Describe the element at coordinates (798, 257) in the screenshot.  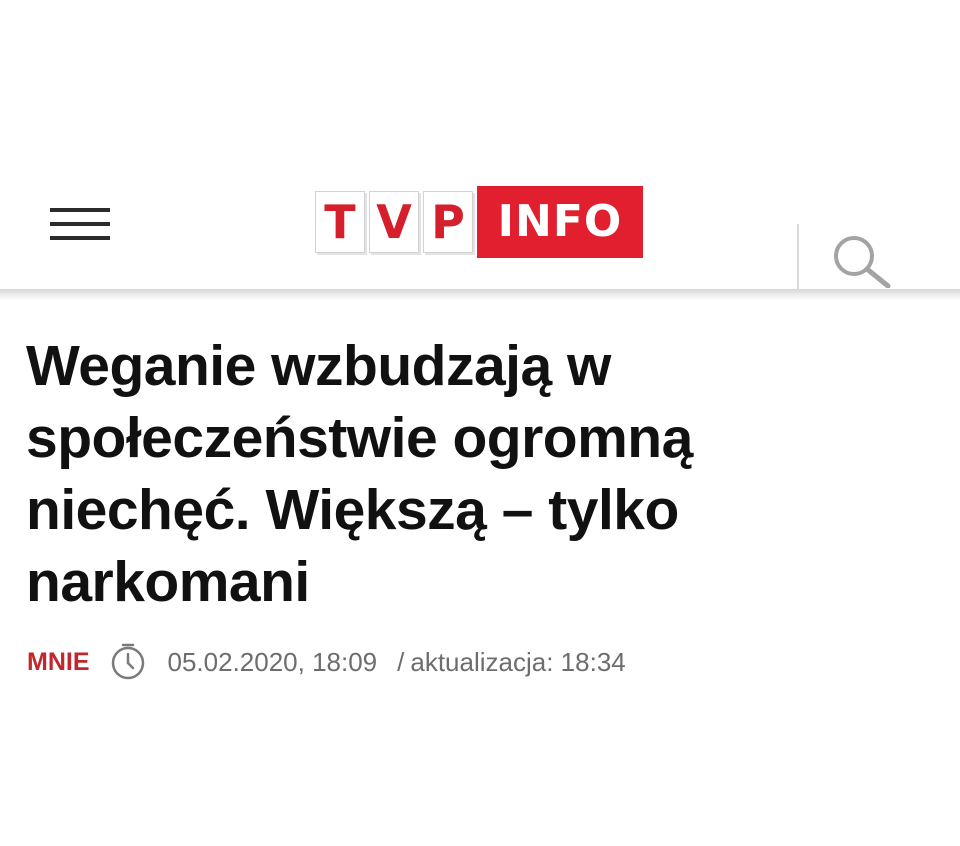
I see `header-divider` at that location.